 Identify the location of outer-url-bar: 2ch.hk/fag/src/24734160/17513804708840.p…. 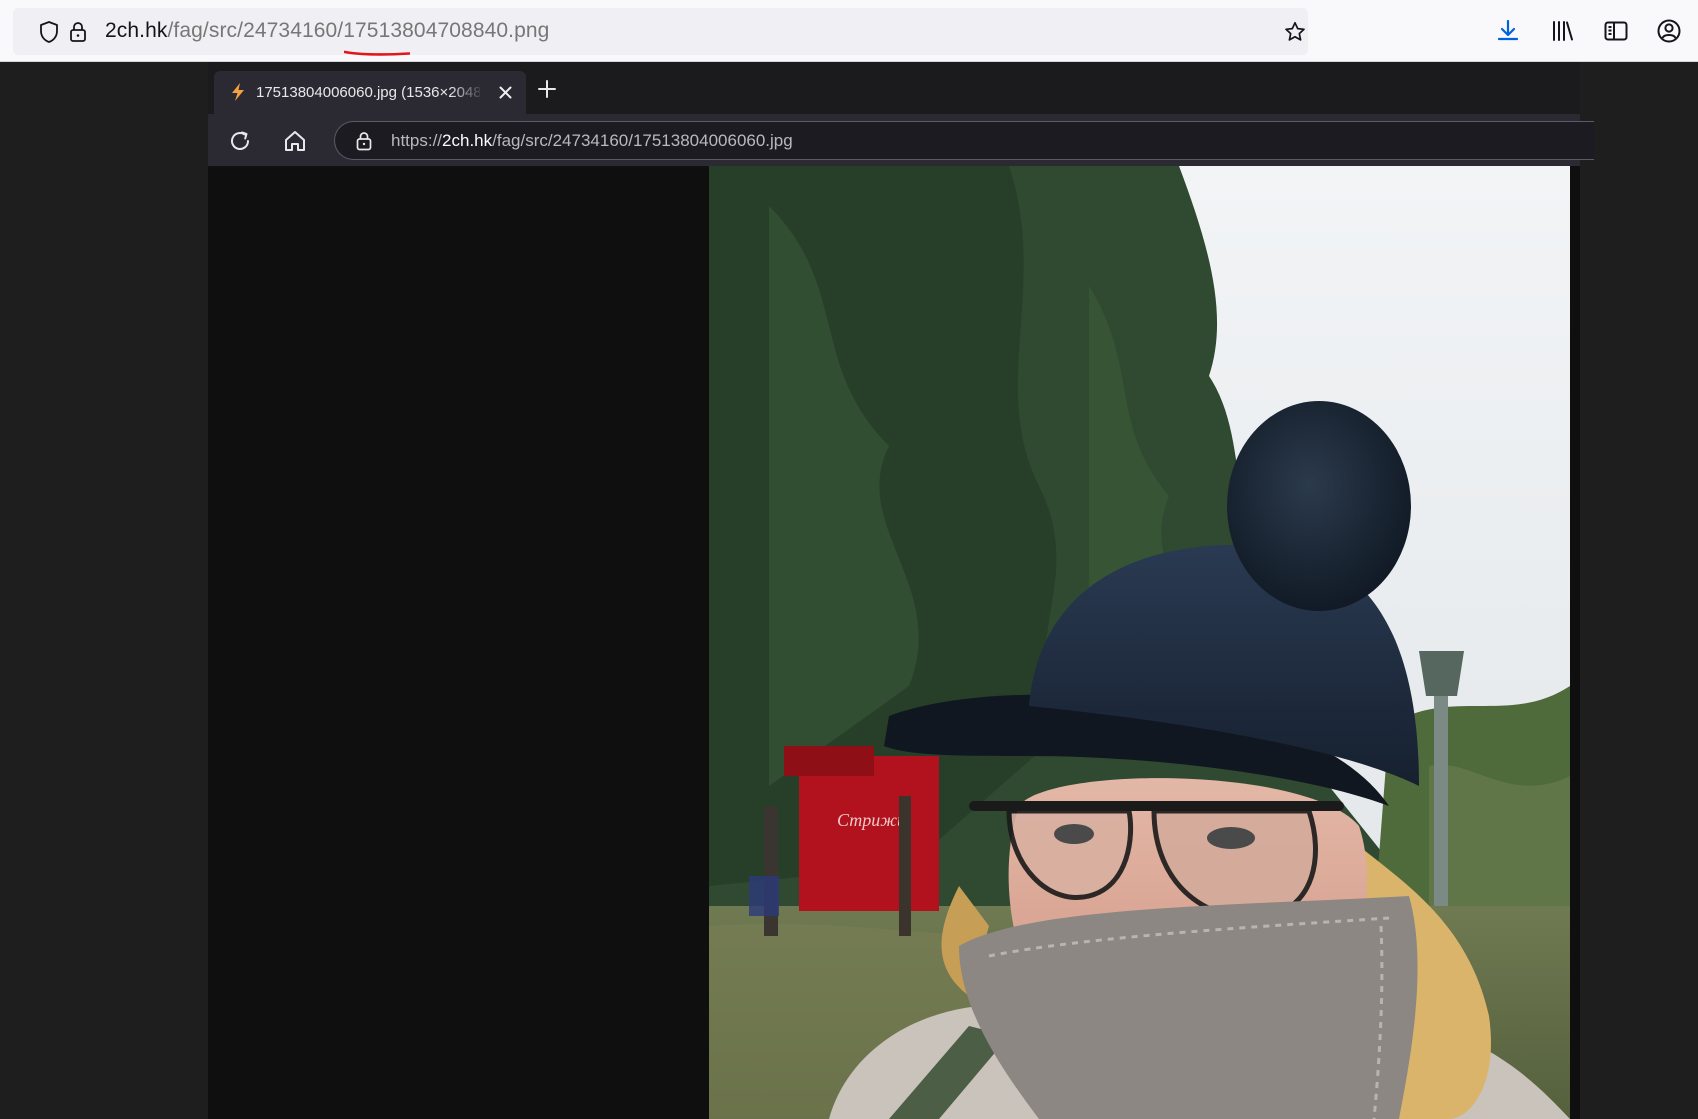
(660, 32).